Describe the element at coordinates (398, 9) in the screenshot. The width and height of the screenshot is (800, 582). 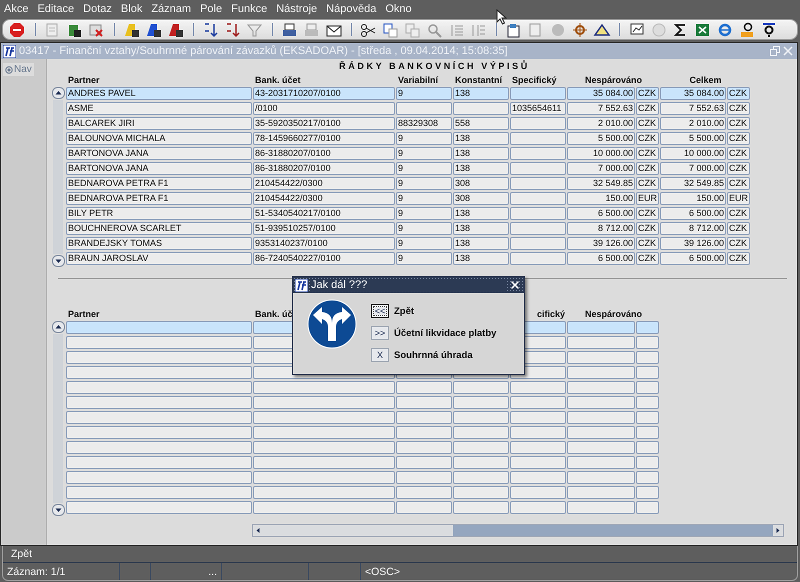
I see `menu-item: Okno` at that location.